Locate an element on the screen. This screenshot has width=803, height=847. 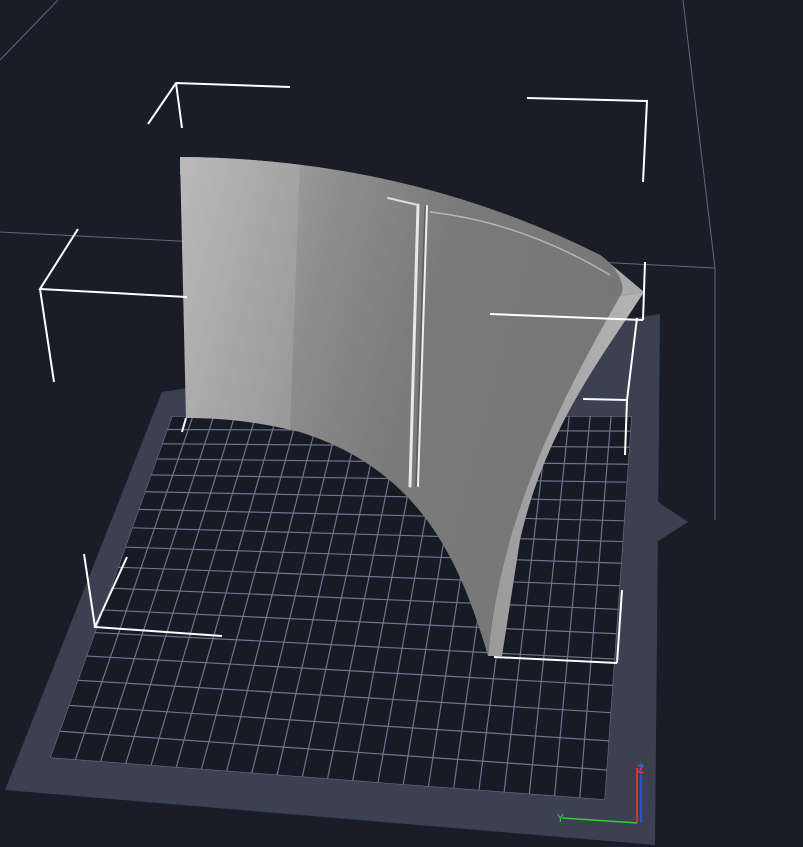
axis-z-label: Z is located at coordinates (641, 769).